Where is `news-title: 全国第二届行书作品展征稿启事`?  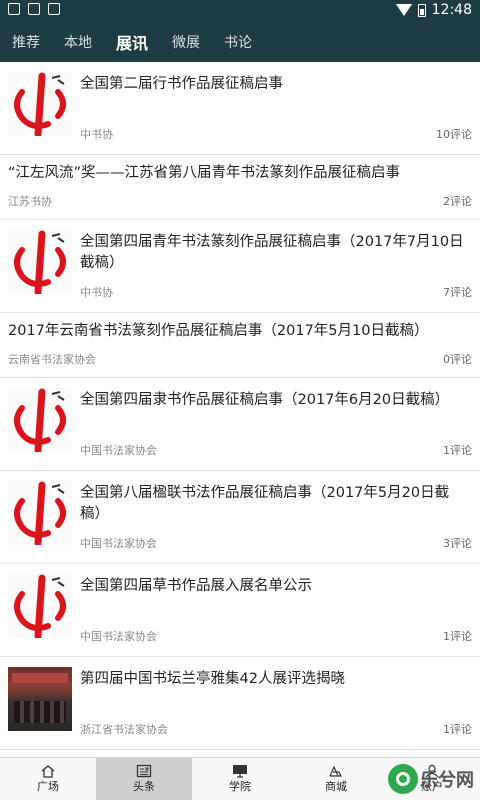 news-title: 全国第二届行书作品展征稿启事 is located at coordinates (181, 84).